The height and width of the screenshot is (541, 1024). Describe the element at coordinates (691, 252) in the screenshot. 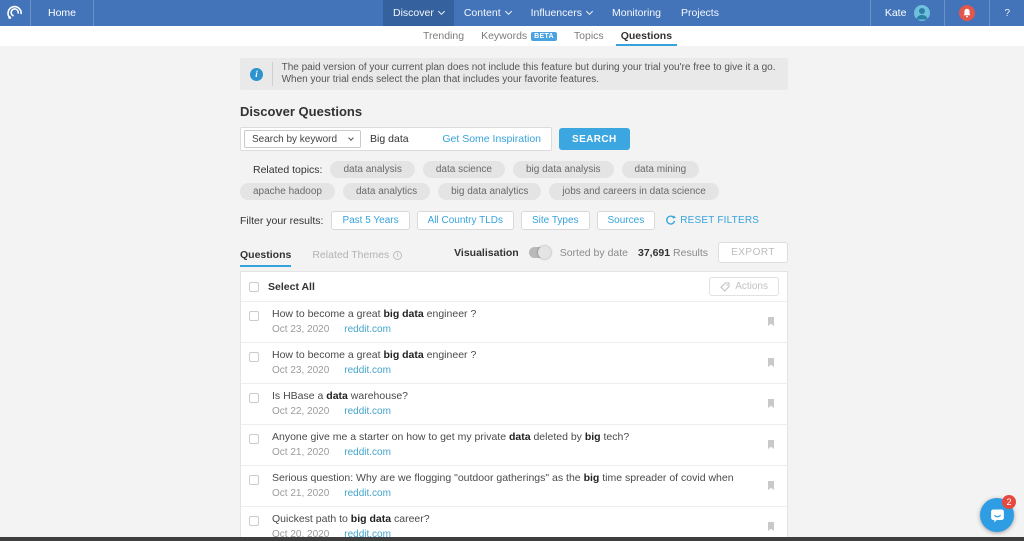

I see `results-count-word: Results` at that location.